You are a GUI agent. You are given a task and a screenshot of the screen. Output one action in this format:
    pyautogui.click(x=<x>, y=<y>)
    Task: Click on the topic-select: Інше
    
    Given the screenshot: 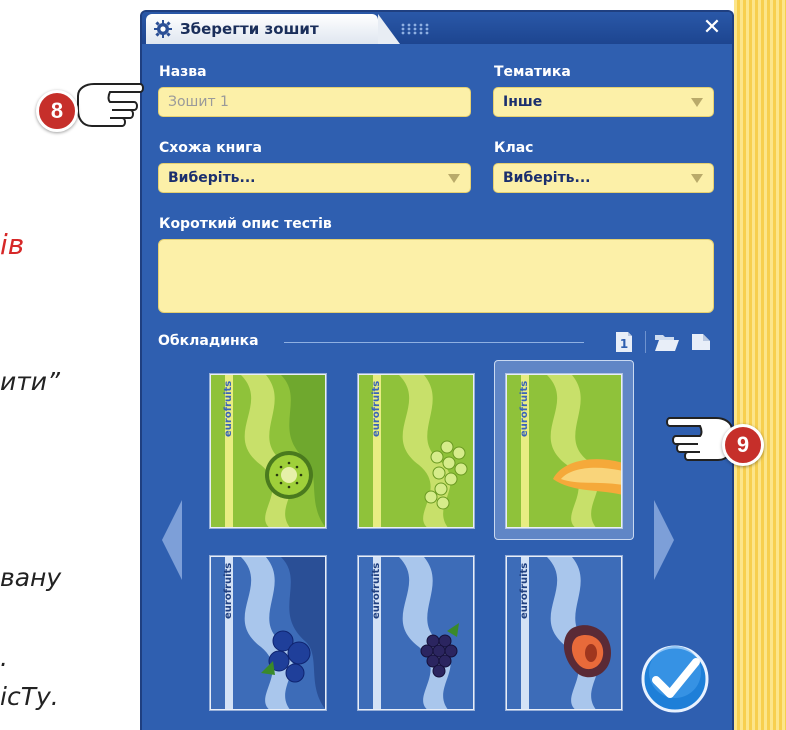 What is the action you would take?
    pyautogui.click(x=603, y=102)
    